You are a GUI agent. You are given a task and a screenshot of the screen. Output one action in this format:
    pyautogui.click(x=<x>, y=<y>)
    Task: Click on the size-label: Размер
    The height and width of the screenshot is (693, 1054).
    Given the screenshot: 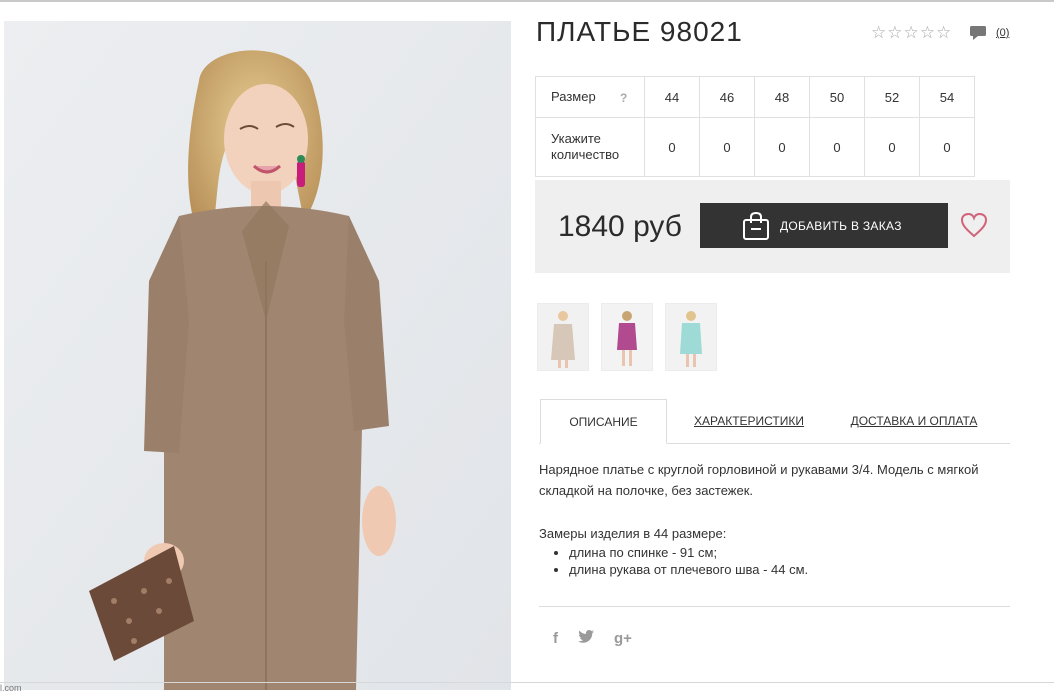 What is the action you would take?
    pyautogui.click(x=573, y=96)
    